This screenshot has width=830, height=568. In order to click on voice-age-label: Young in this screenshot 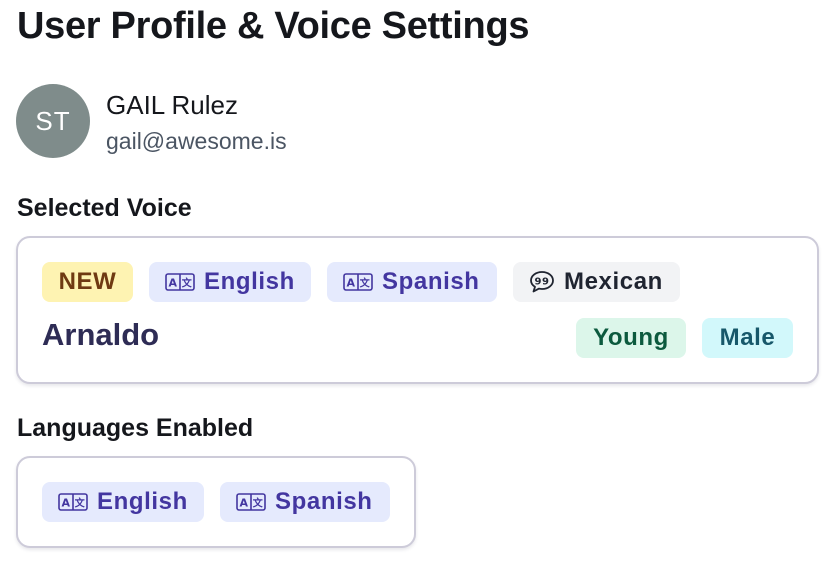, I will do `click(631, 337)`.